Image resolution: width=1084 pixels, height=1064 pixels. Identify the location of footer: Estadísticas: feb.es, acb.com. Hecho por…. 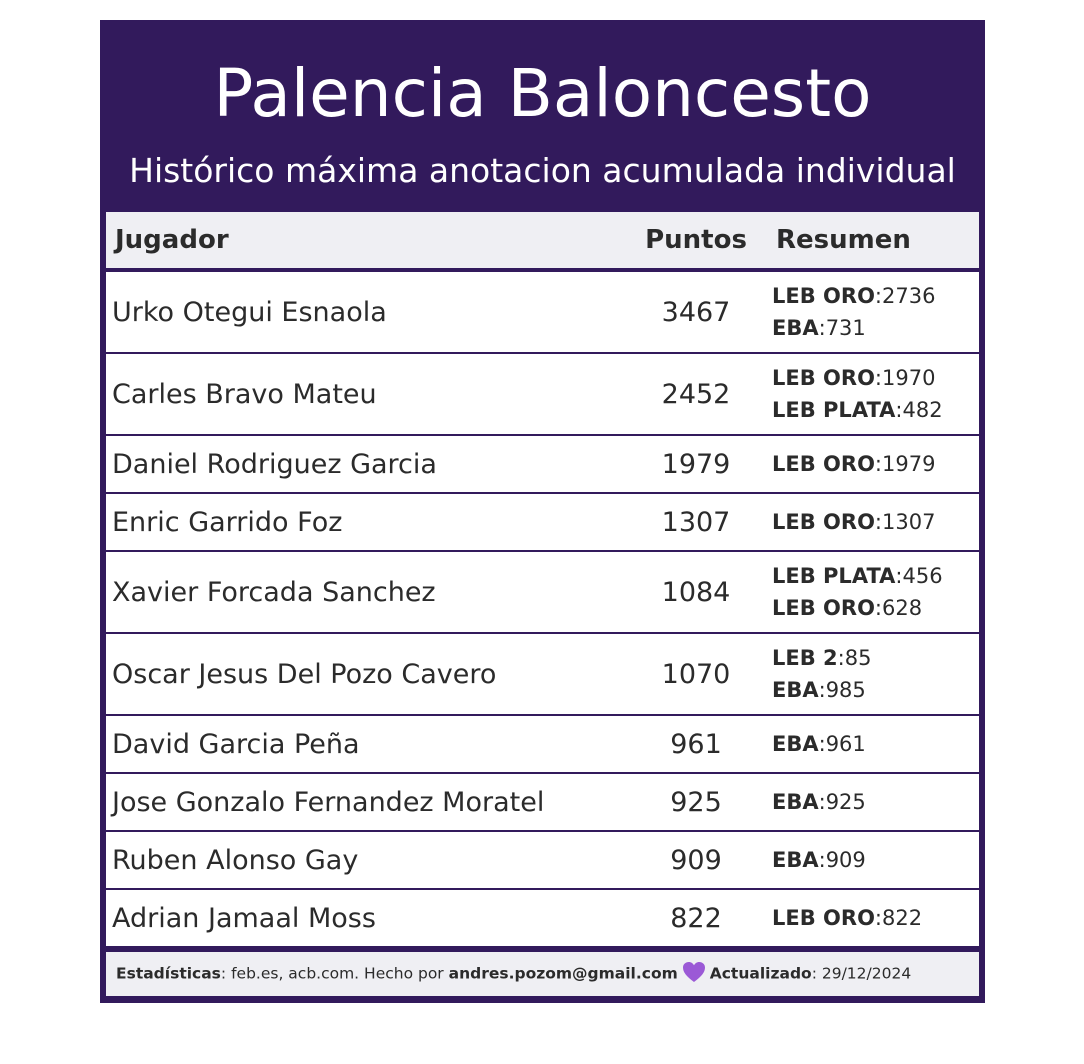
(542, 974).